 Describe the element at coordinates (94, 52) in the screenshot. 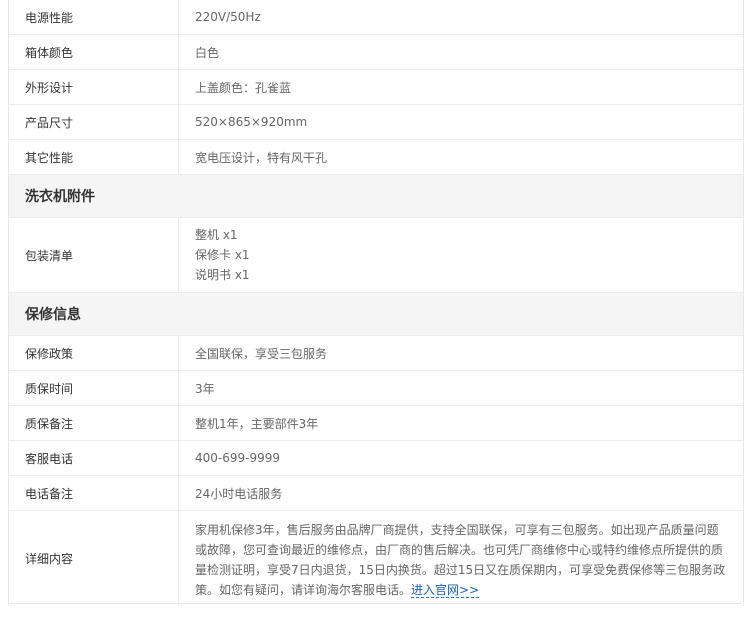

I see `spec-label: 箱体颜色` at that location.